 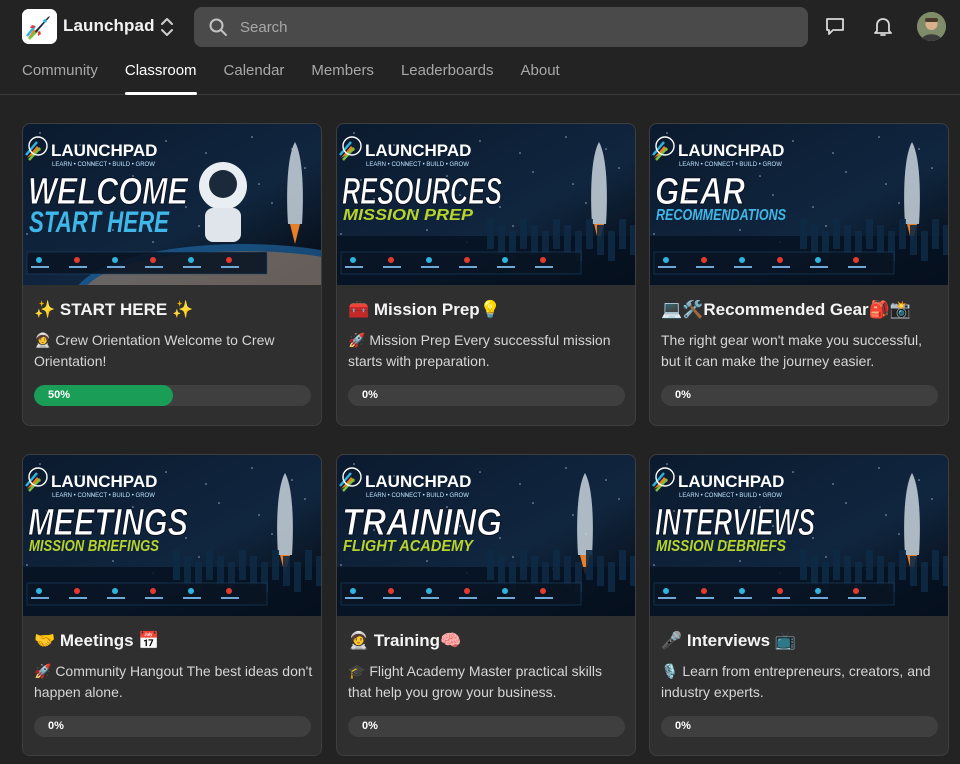 I want to click on avatar, so click(x=931, y=26).